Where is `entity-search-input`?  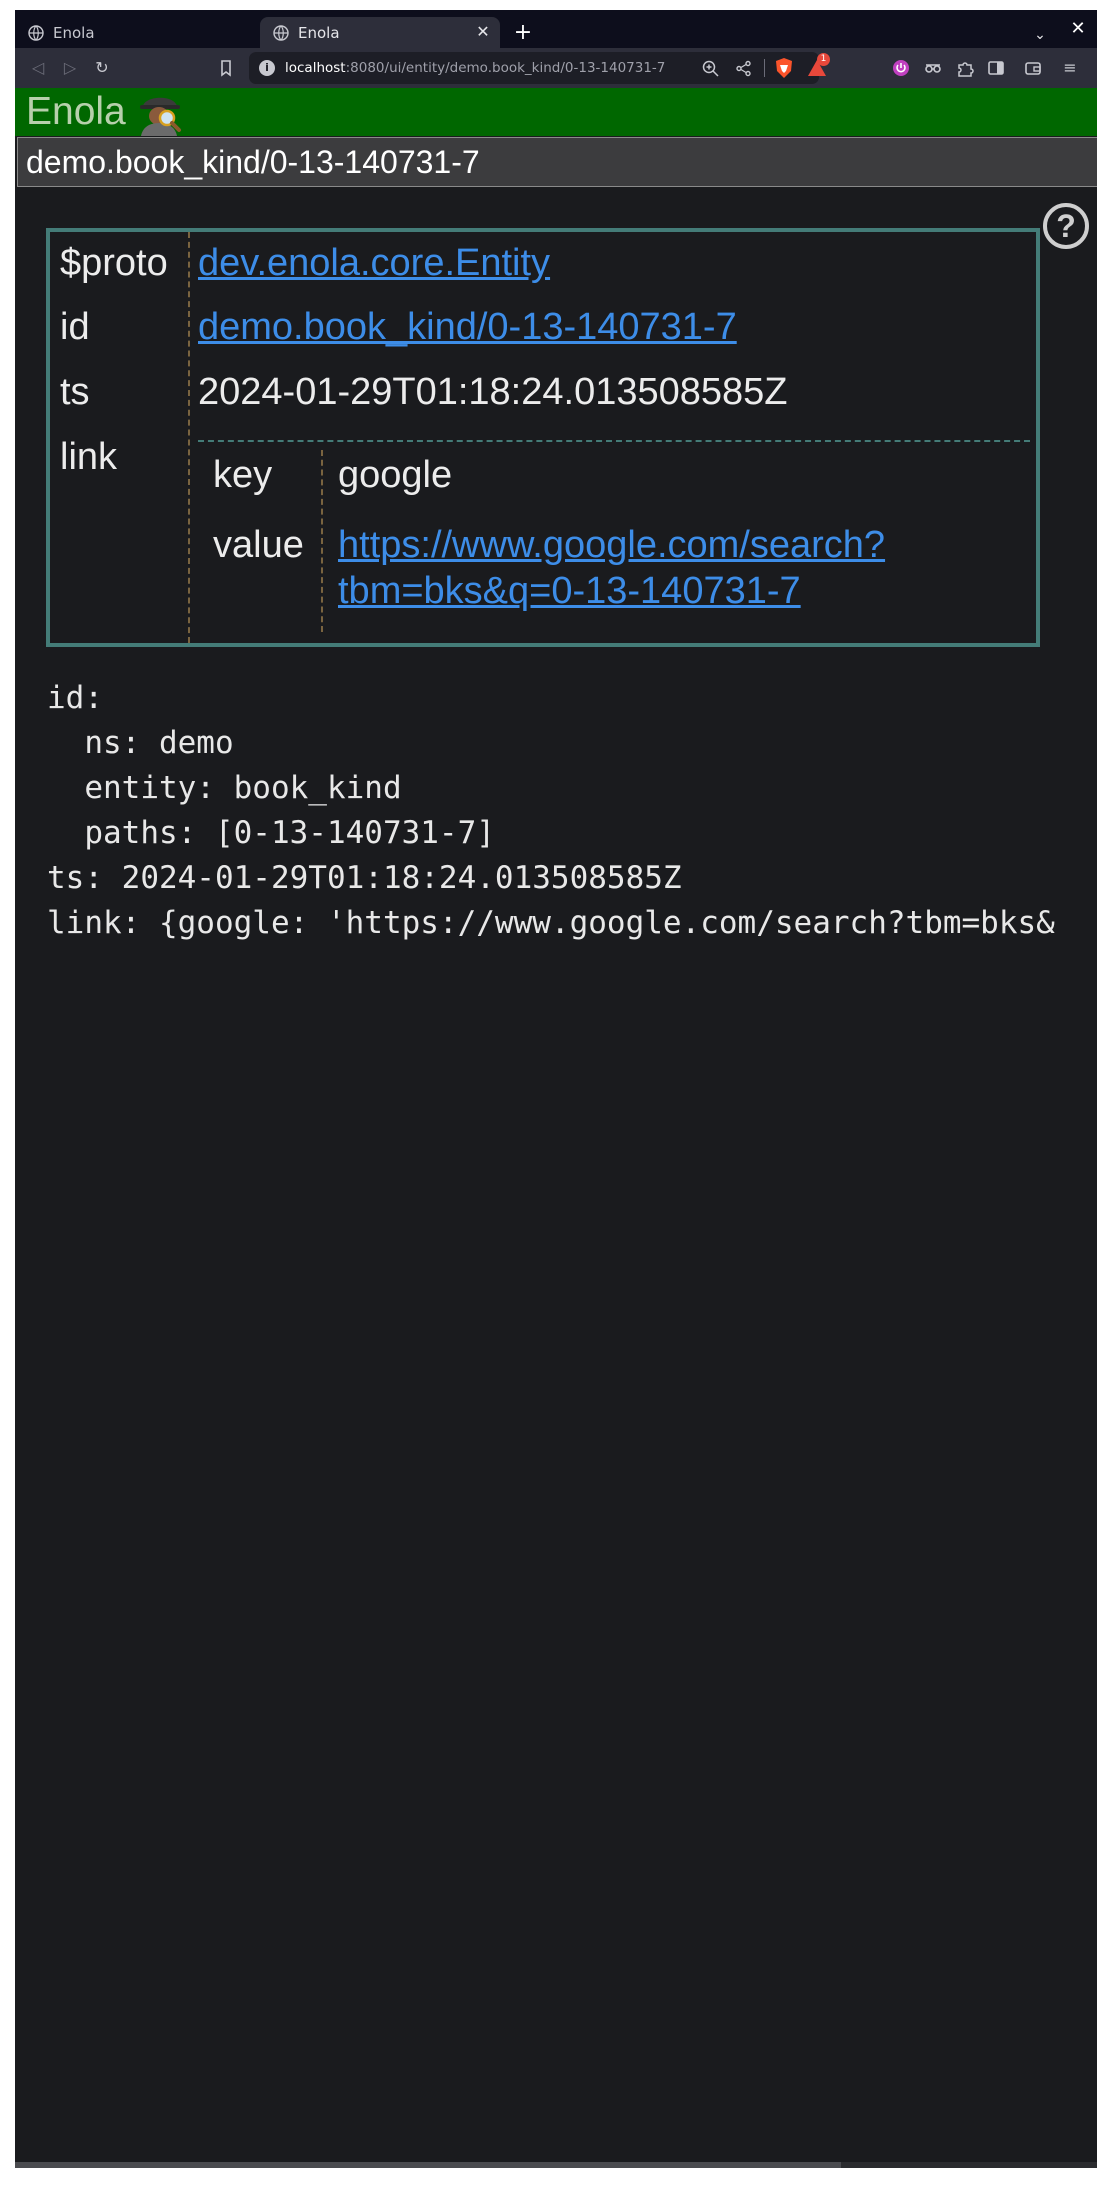
entity-search-input is located at coordinates (557, 162).